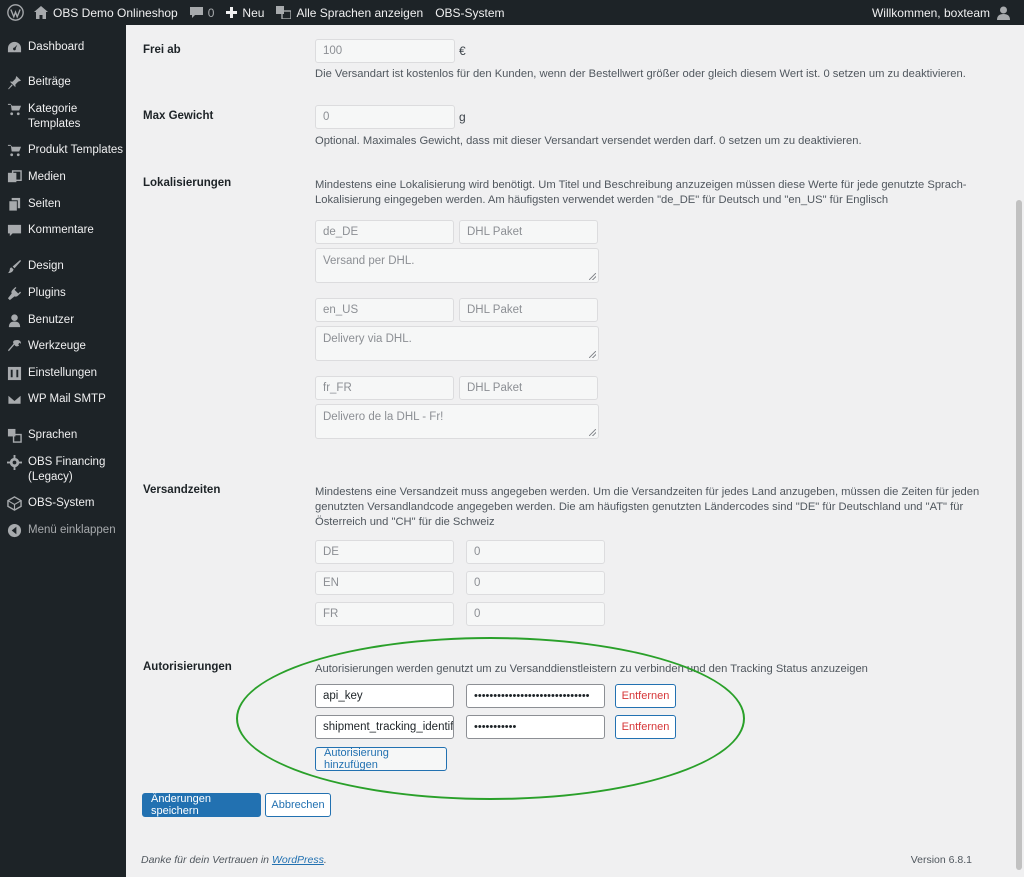 This screenshot has height=877, width=1024. What do you see at coordinates (63, 470) in the screenshot?
I see `sidebar-item-obs-financing: OBS Financing (Legacy)` at bounding box center [63, 470].